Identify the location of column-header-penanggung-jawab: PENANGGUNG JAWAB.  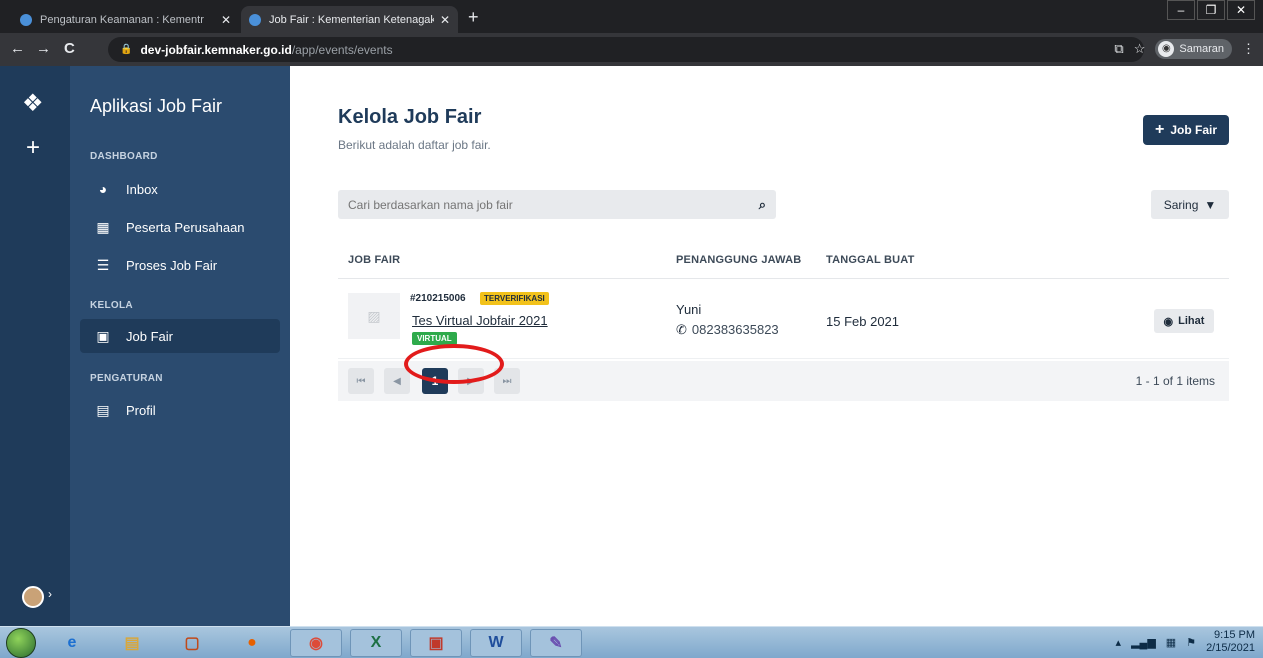
(739, 260).